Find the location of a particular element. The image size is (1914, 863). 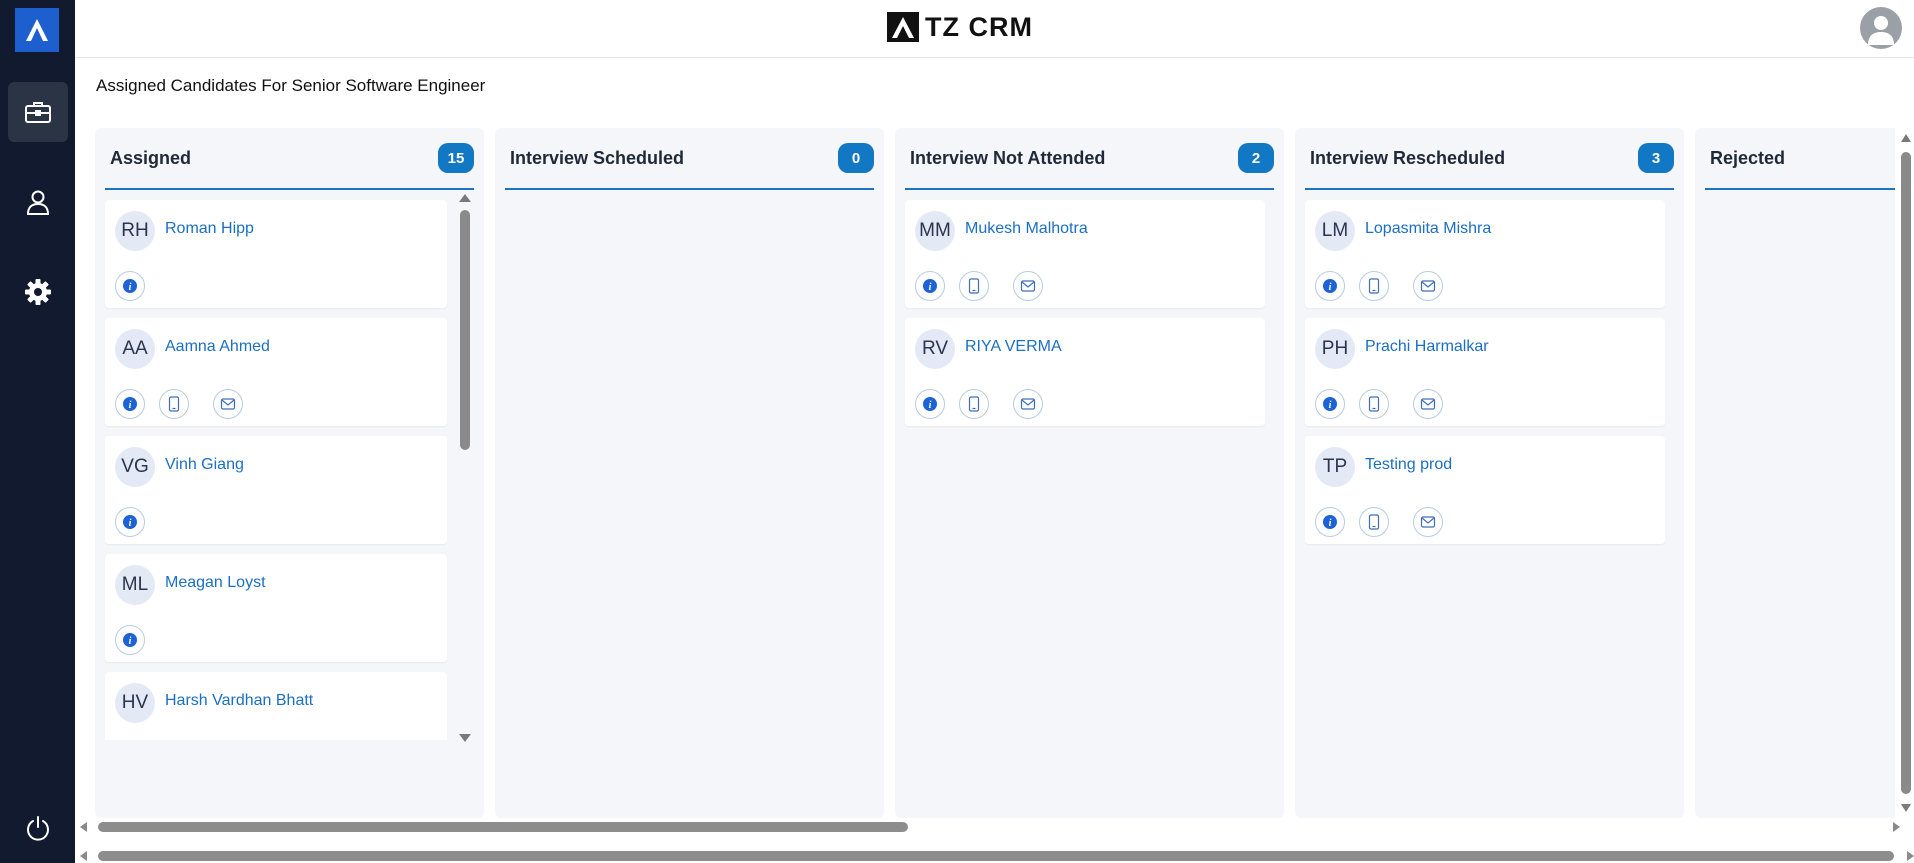

top-header: TZ CRM is located at coordinates (994, 29).